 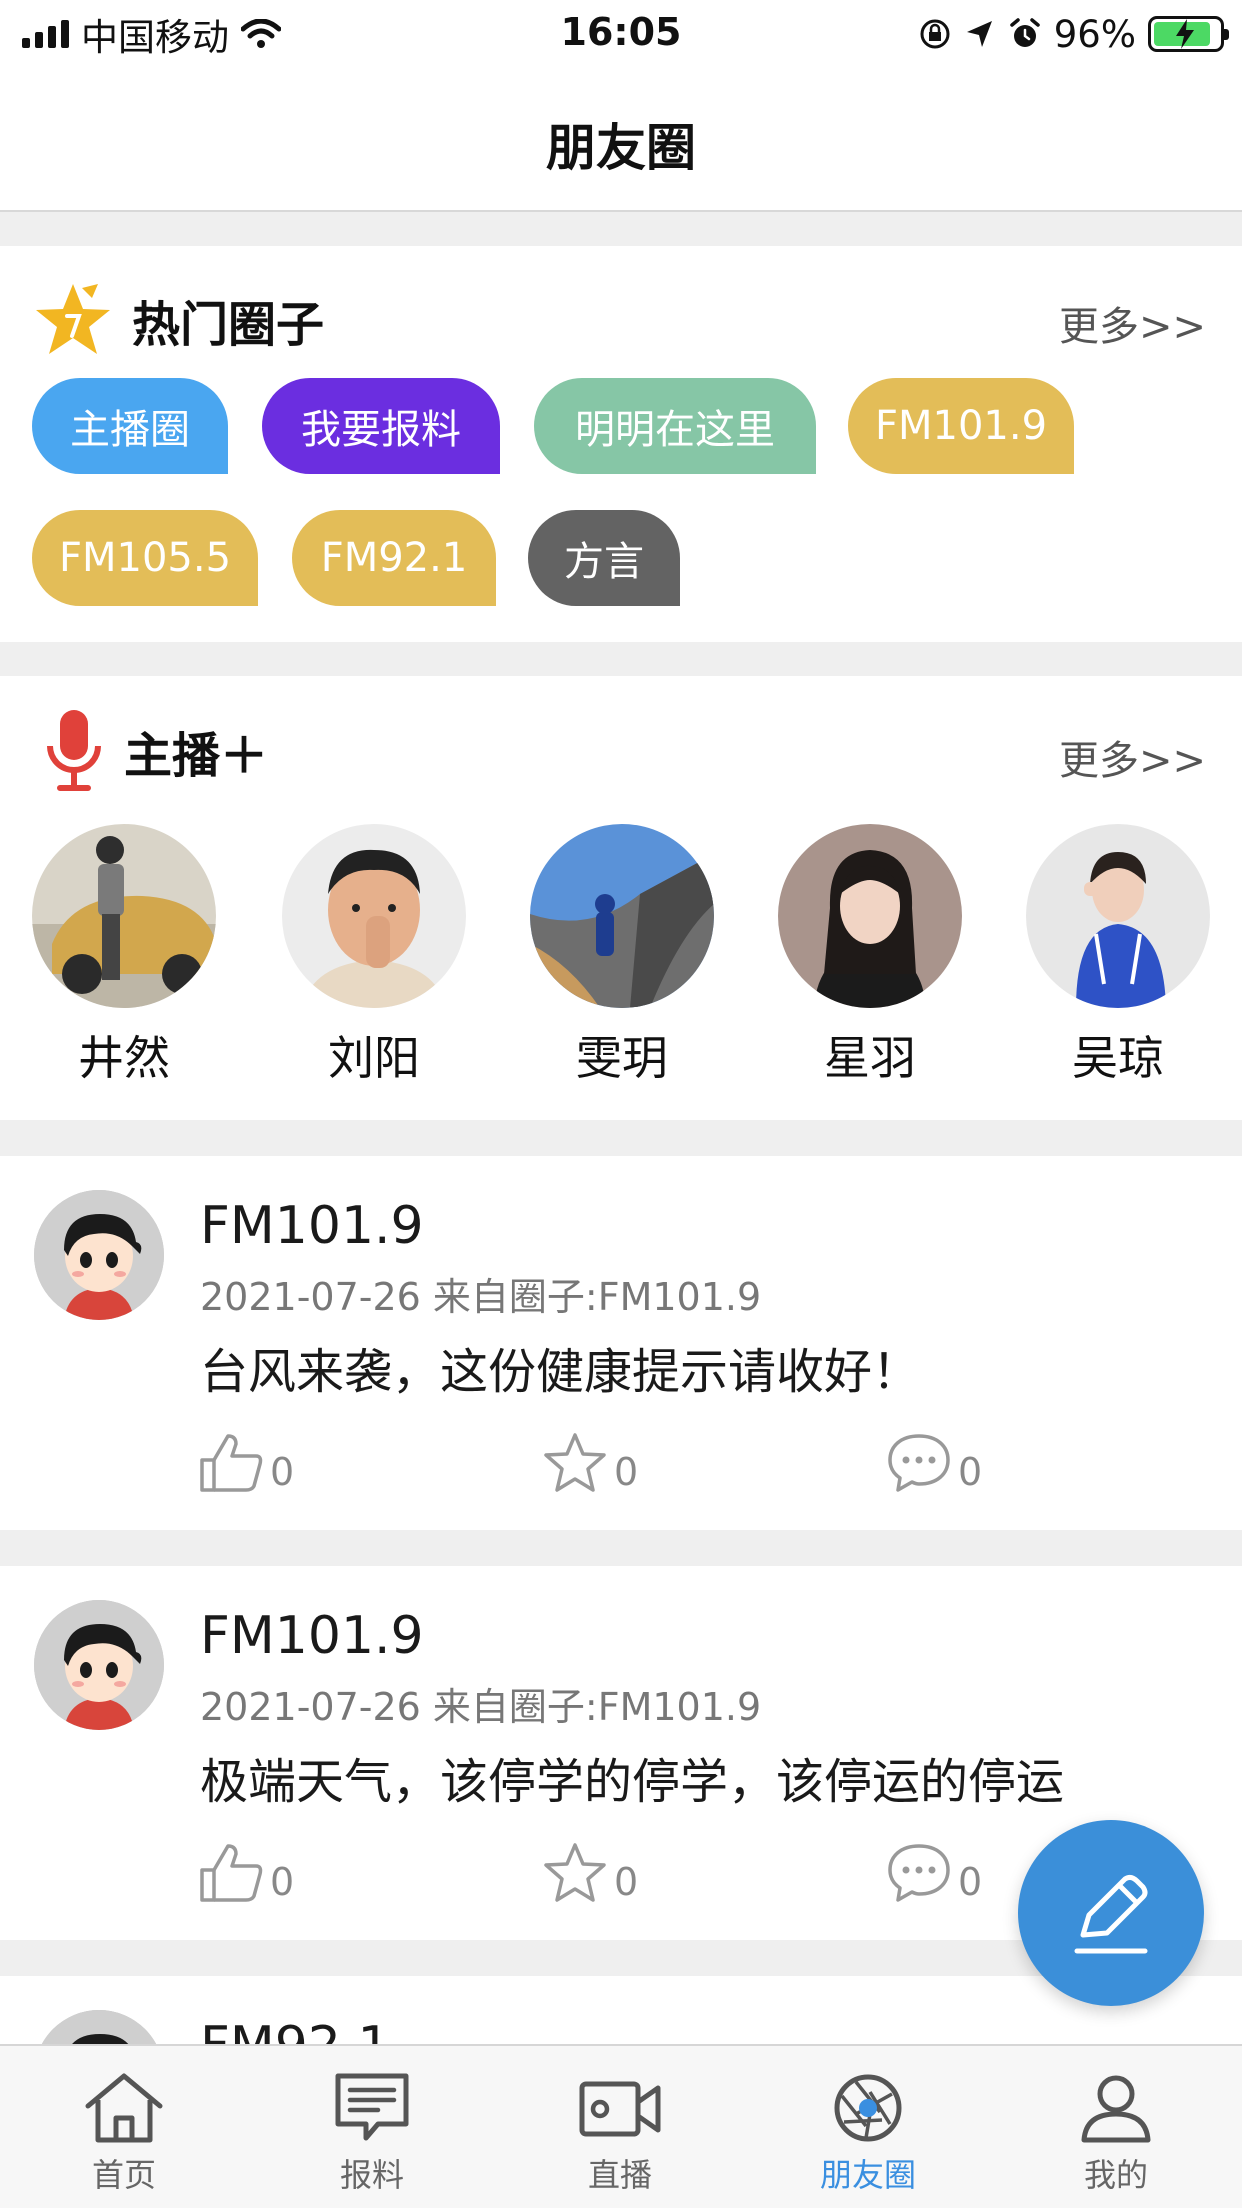 I want to click on tab-label: 我的, so click(x=1115, y=2175).